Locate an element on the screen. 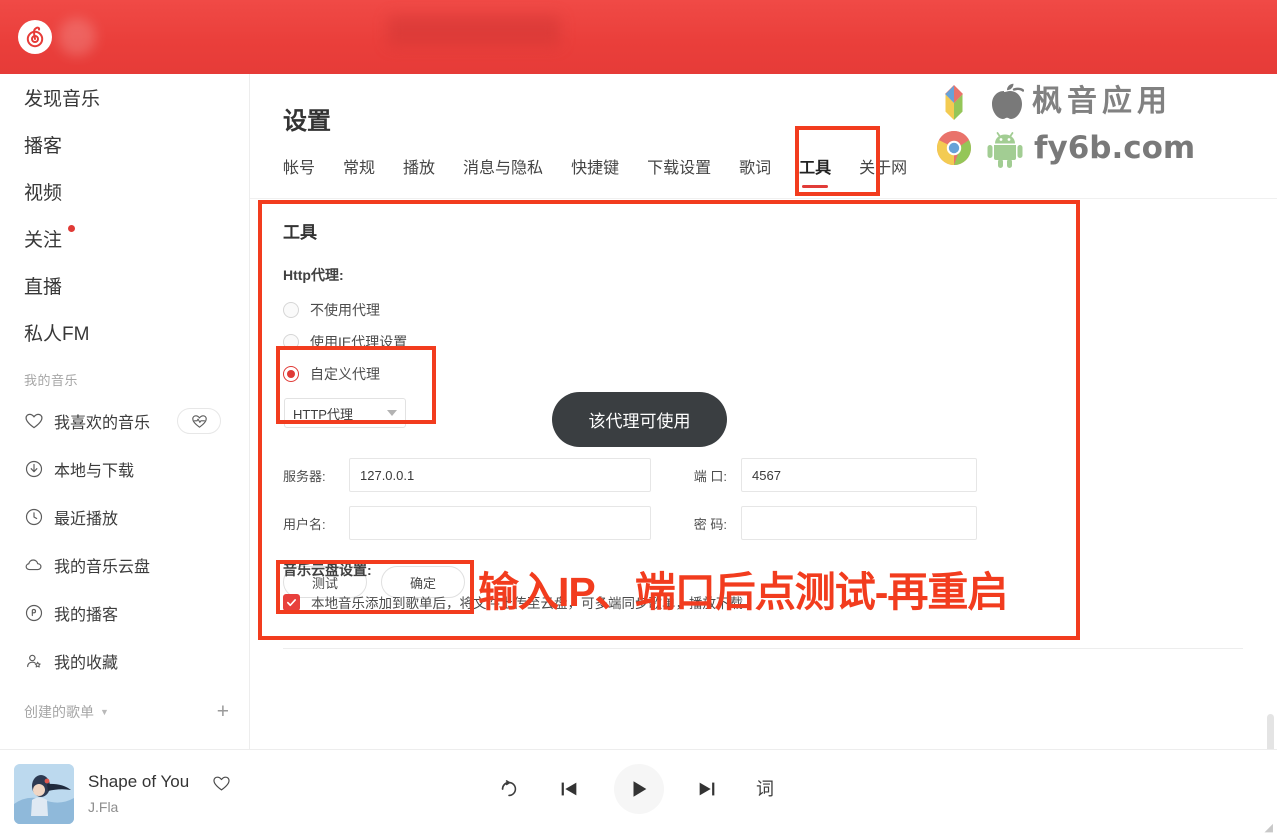 This screenshot has width=1277, height=837. sidebar-item-video: 视频 is located at coordinates (124, 191).